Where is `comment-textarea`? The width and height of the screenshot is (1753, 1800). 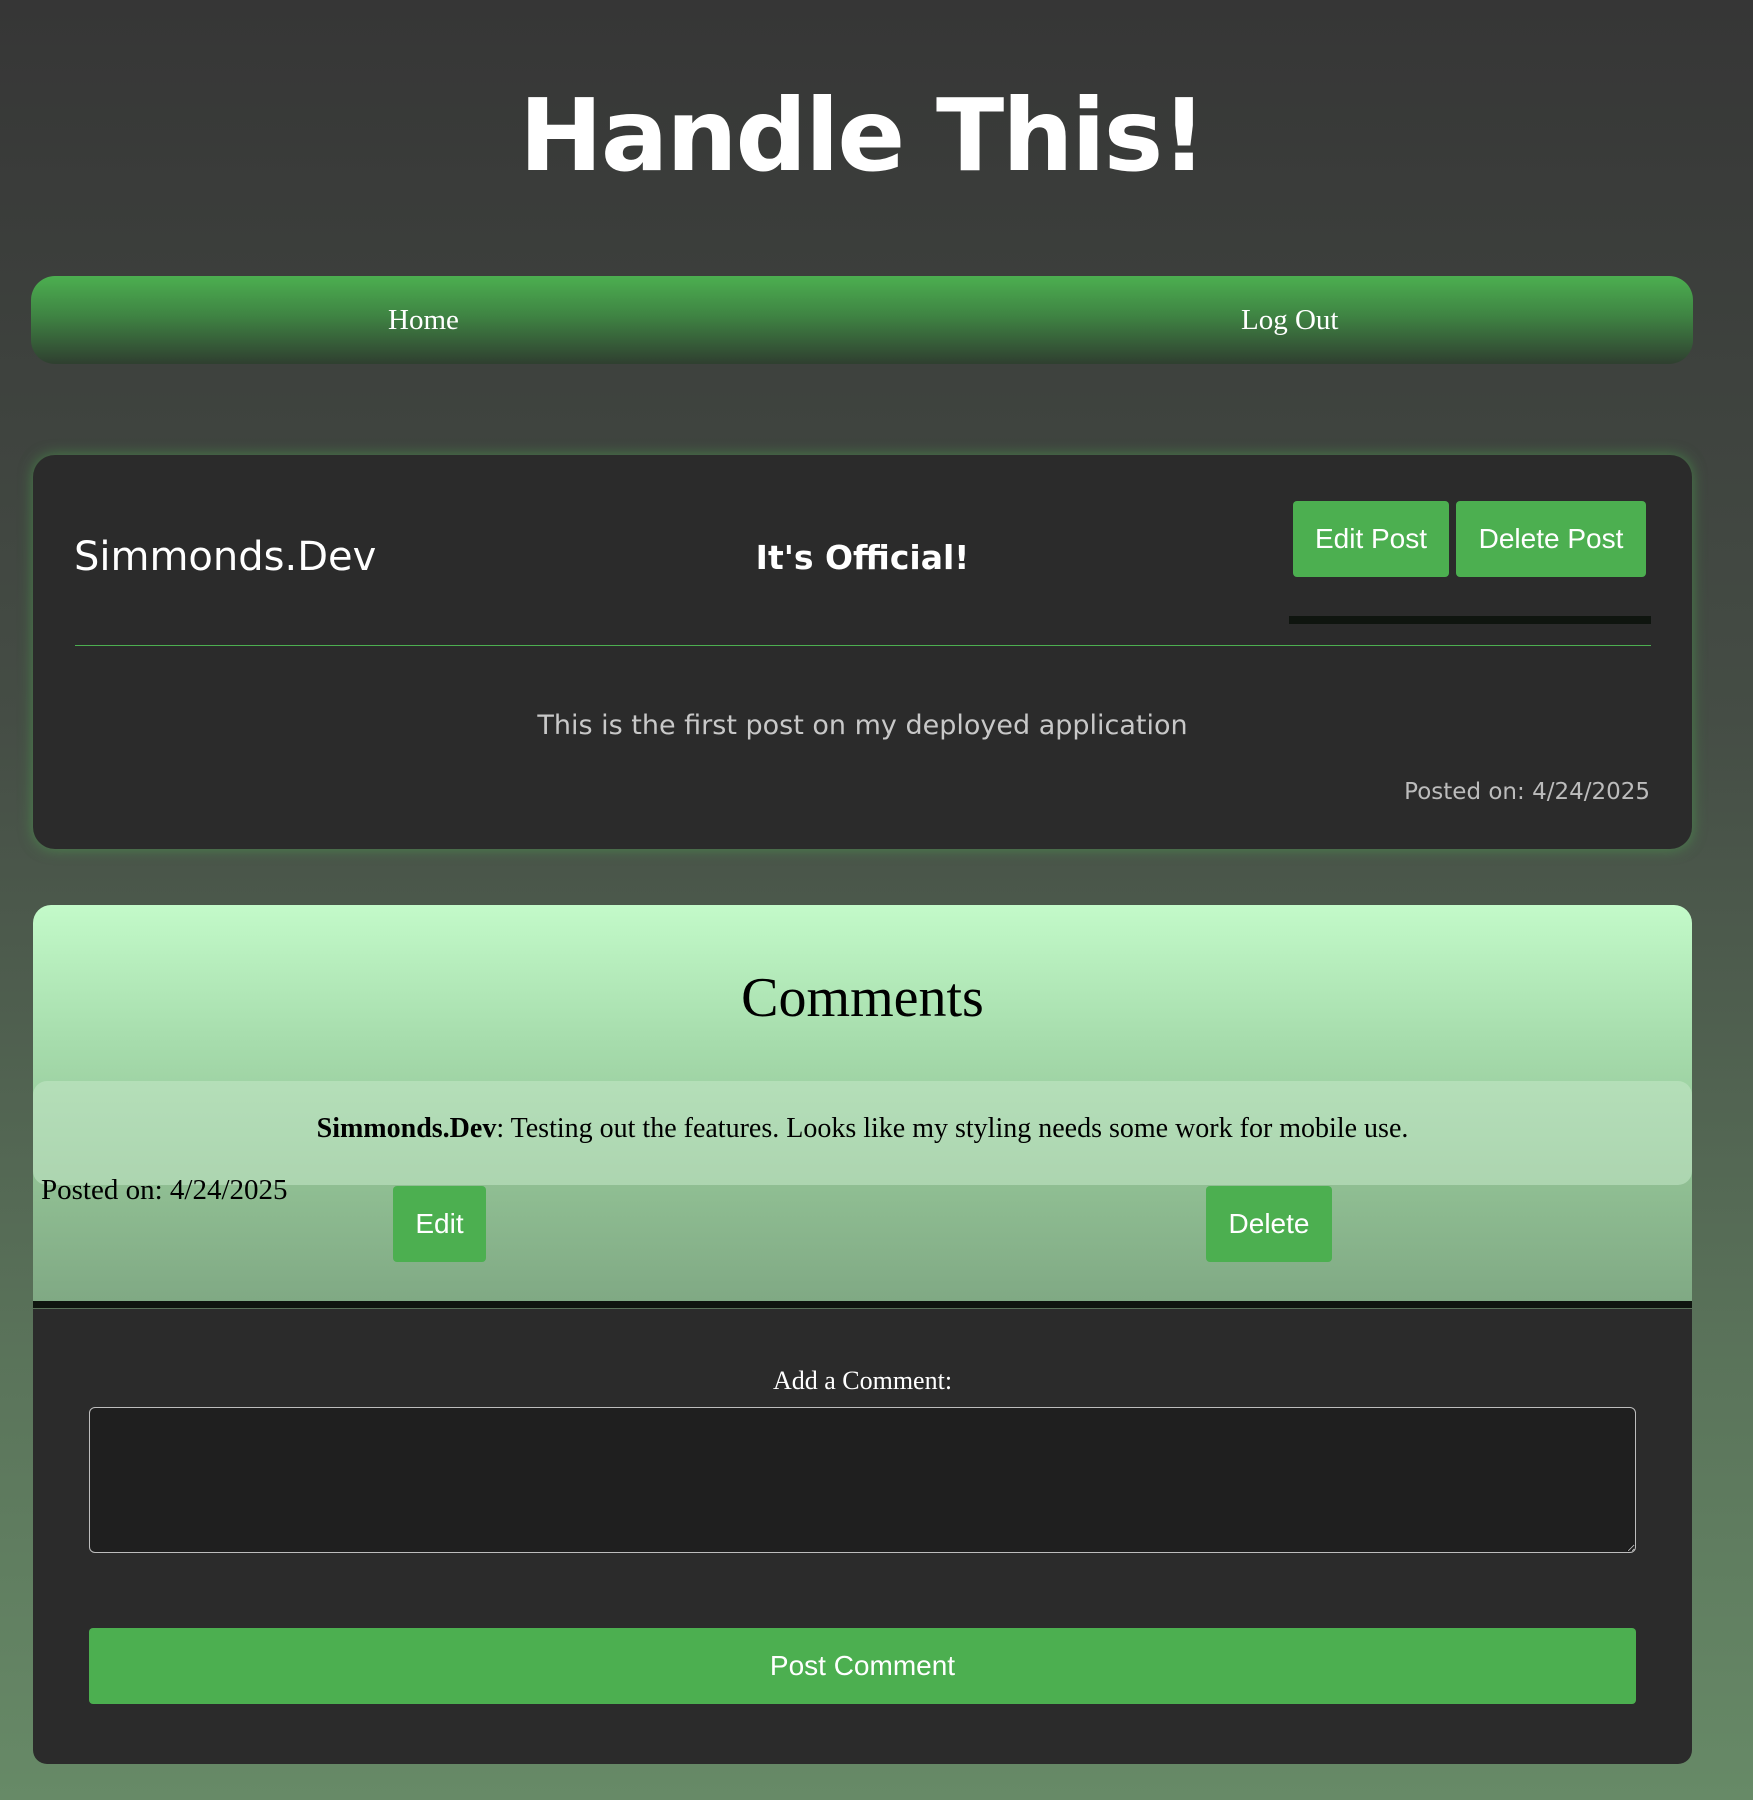
comment-textarea is located at coordinates (862, 1480).